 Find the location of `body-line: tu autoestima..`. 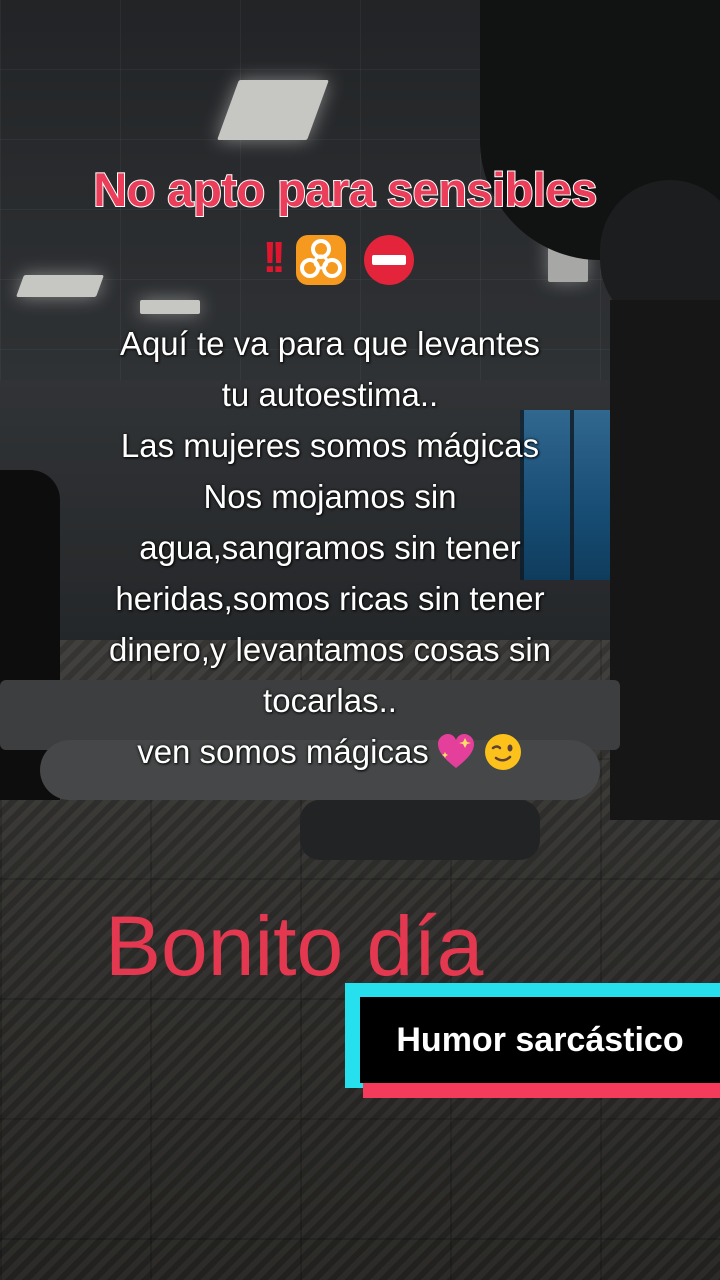

body-line: tu autoestima.. is located at coordinates (330, 394).